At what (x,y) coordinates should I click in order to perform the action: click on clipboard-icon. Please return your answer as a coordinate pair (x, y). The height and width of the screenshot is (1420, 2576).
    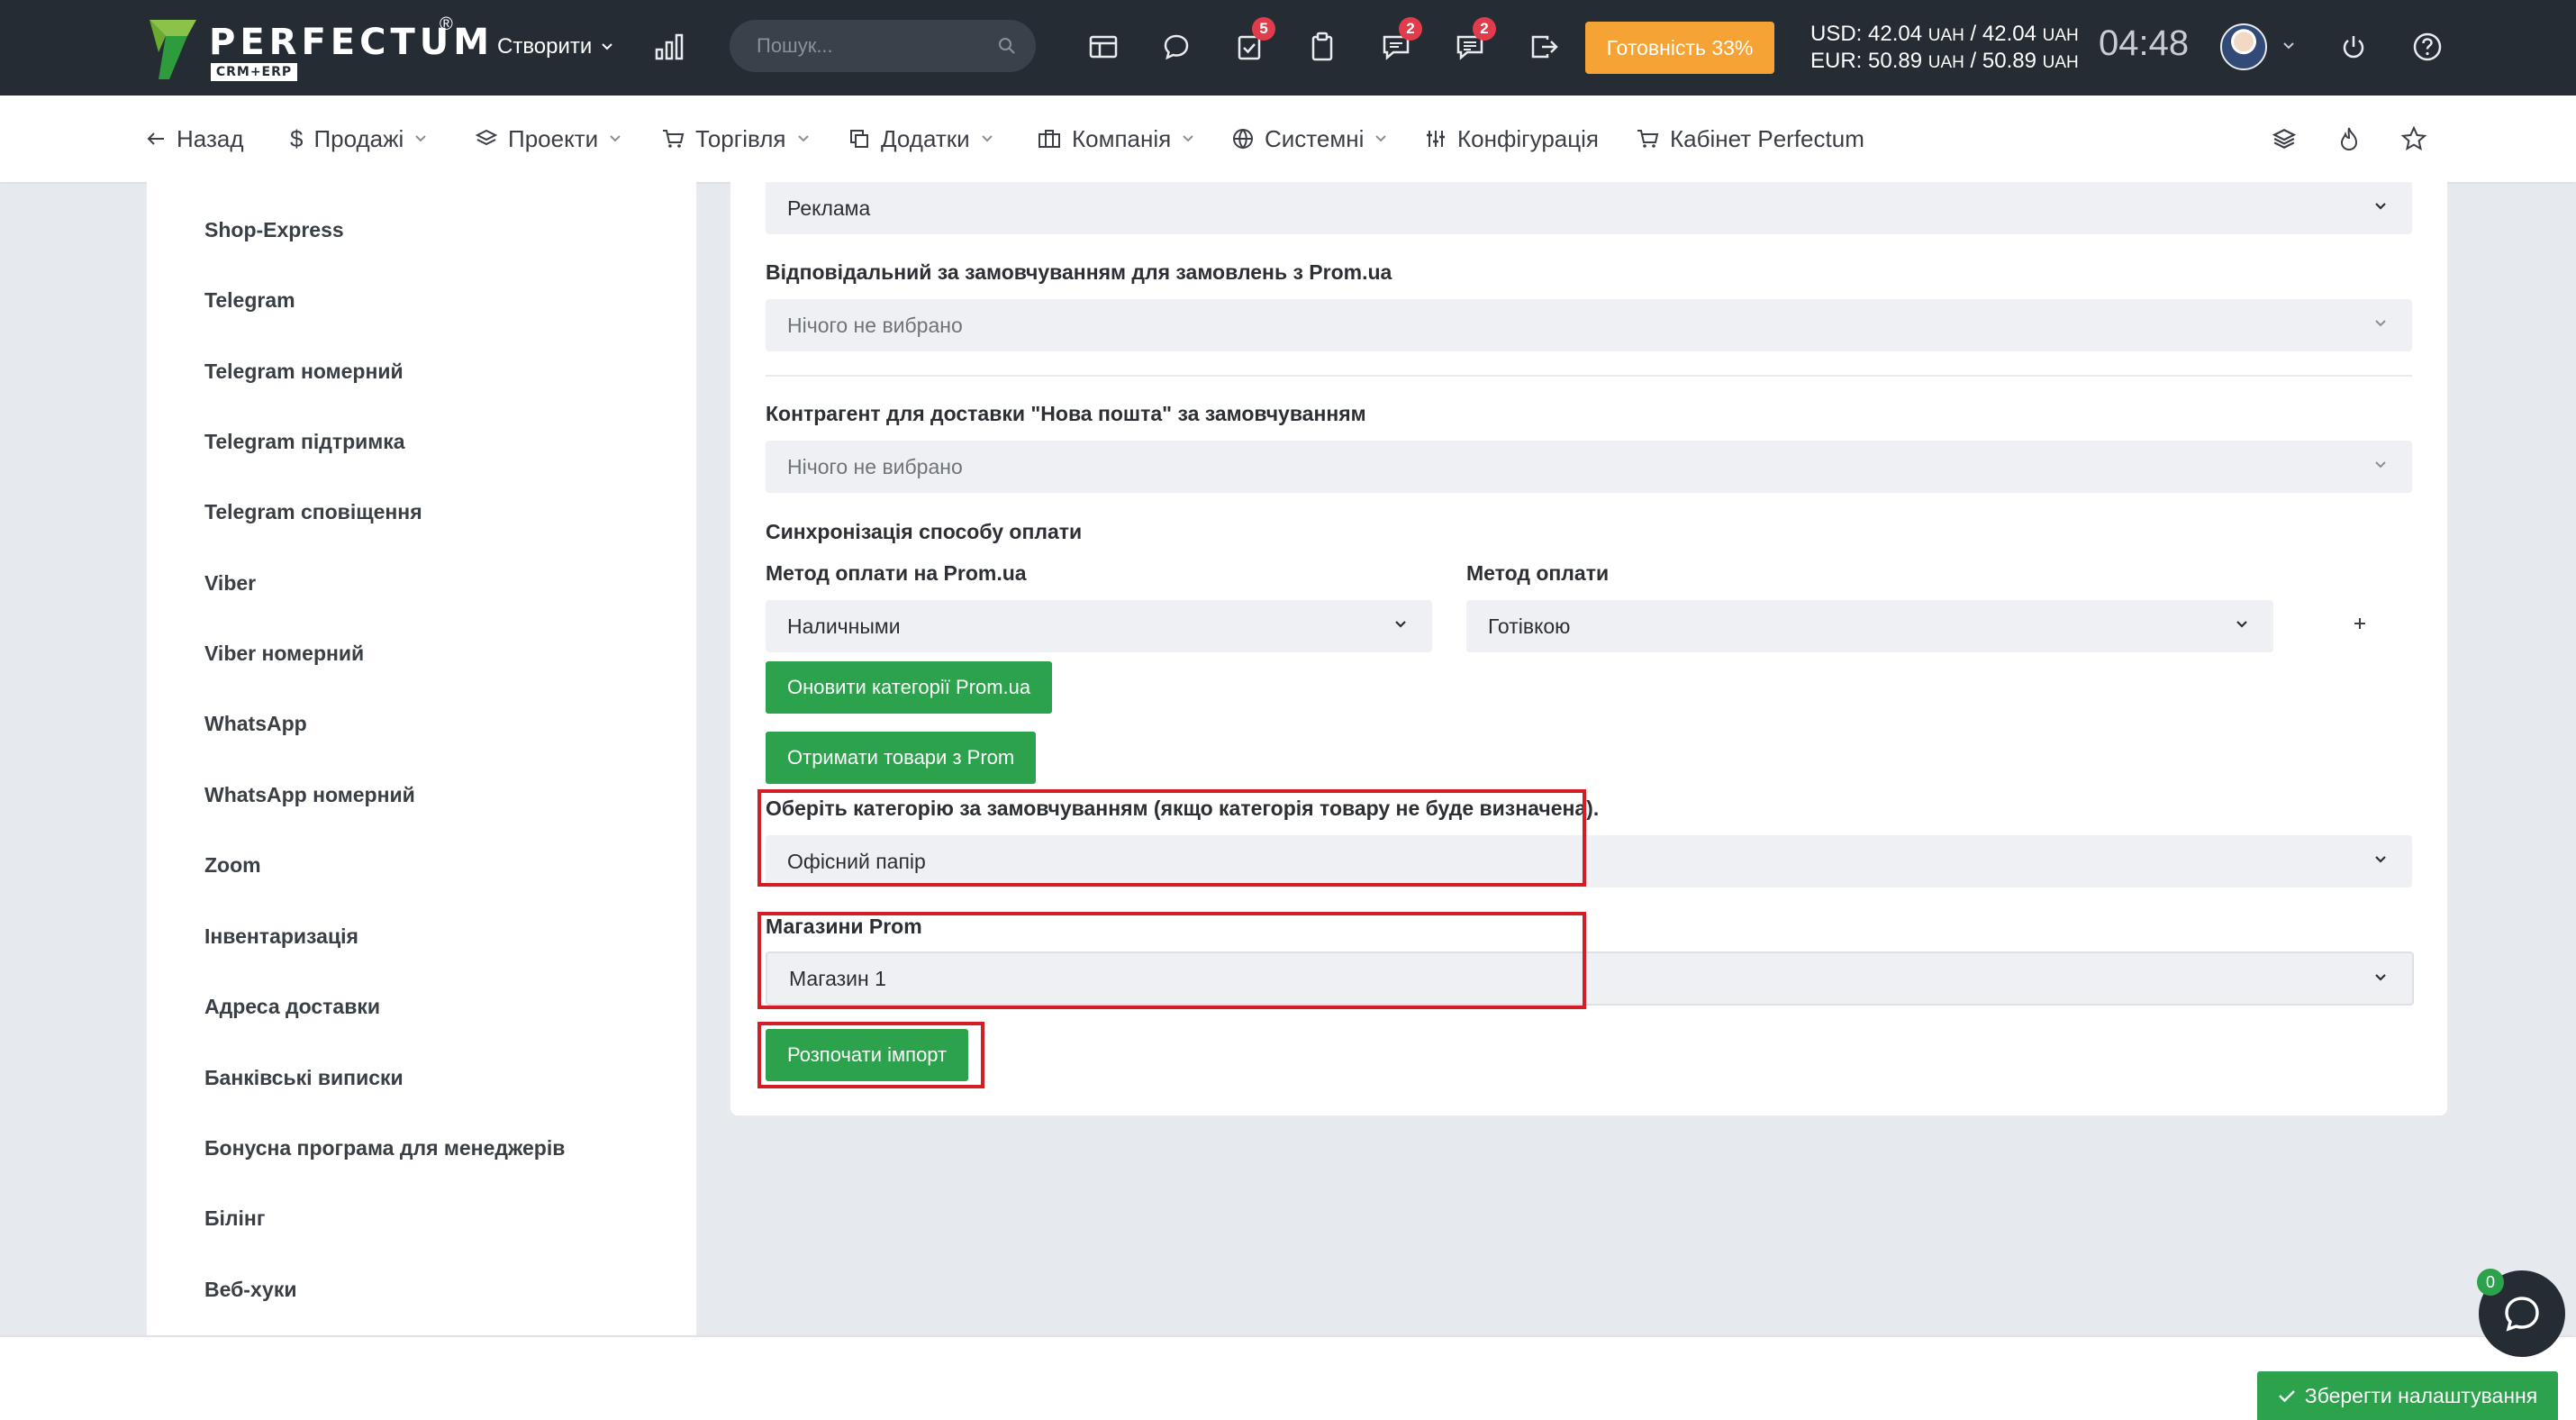
    Looking at the image, I should click on (1323, 47).